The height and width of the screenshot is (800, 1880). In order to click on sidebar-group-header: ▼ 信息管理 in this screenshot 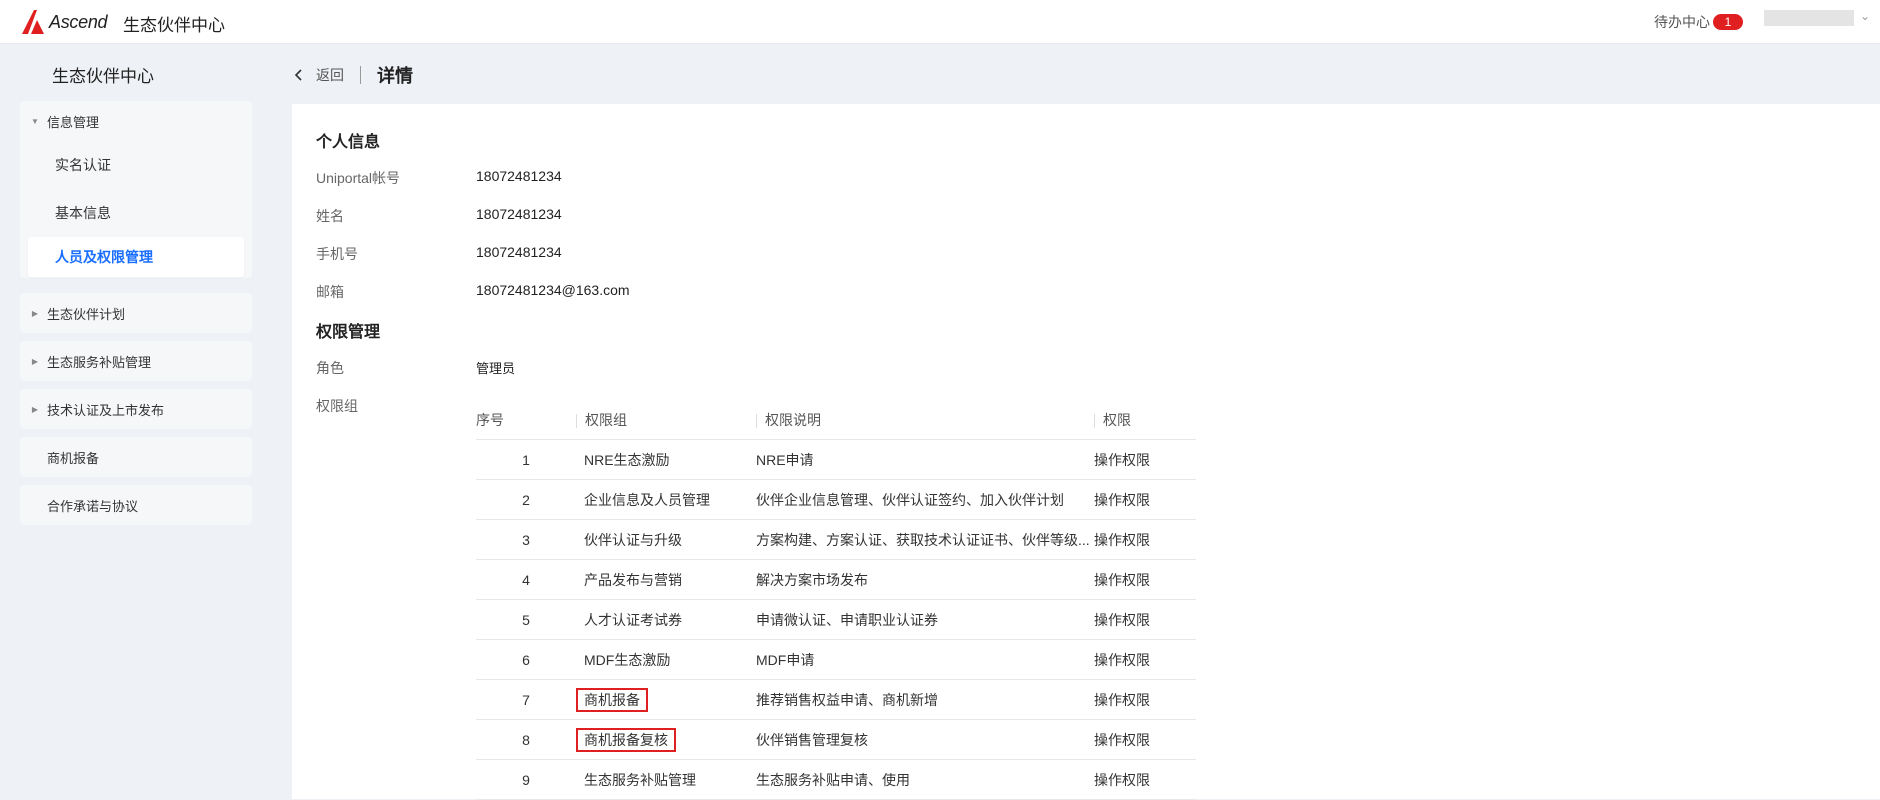, I will do `click(136, 121)`.